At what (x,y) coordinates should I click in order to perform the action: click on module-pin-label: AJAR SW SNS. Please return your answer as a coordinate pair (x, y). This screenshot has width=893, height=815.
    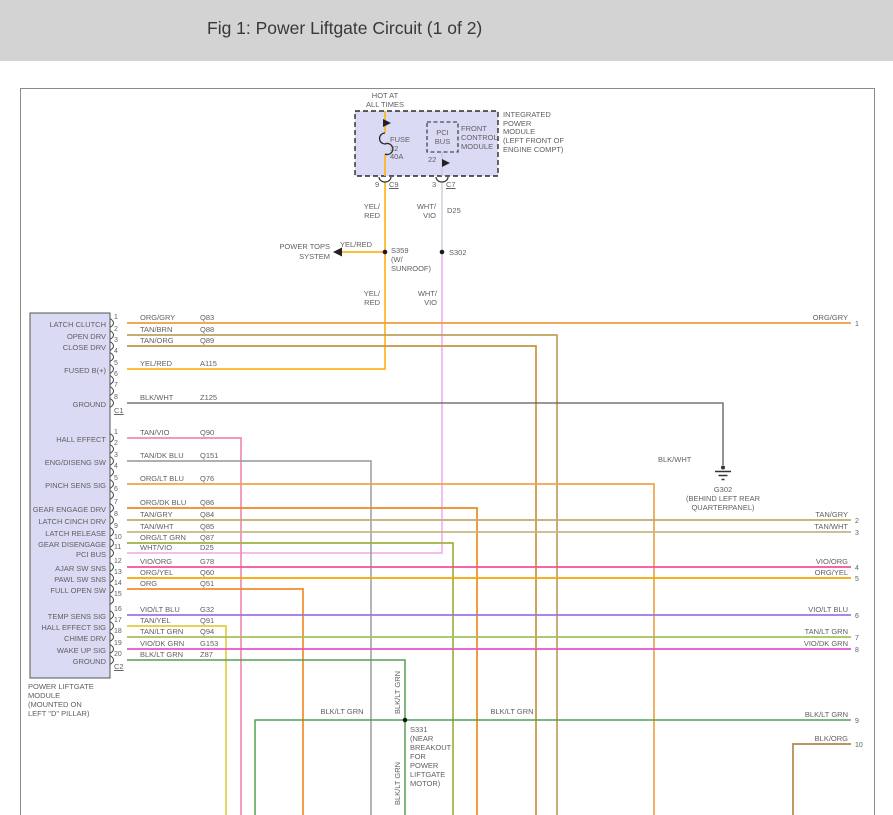
    Looking at the image, I should click on (80, 568).